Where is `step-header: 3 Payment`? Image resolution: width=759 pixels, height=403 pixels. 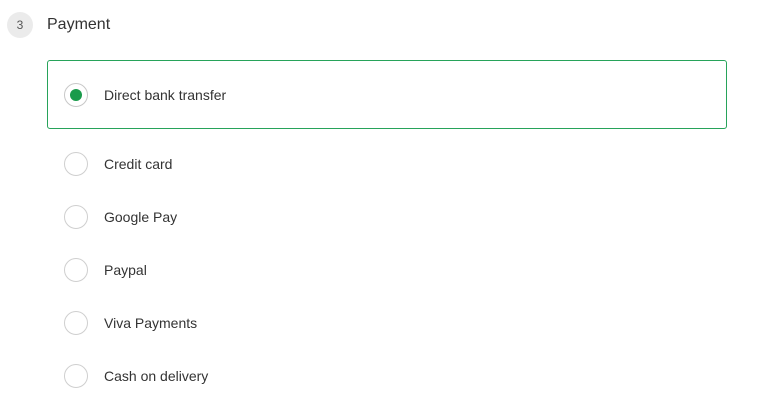 step-header: 3 Payment is located at coordinates (58, 25).